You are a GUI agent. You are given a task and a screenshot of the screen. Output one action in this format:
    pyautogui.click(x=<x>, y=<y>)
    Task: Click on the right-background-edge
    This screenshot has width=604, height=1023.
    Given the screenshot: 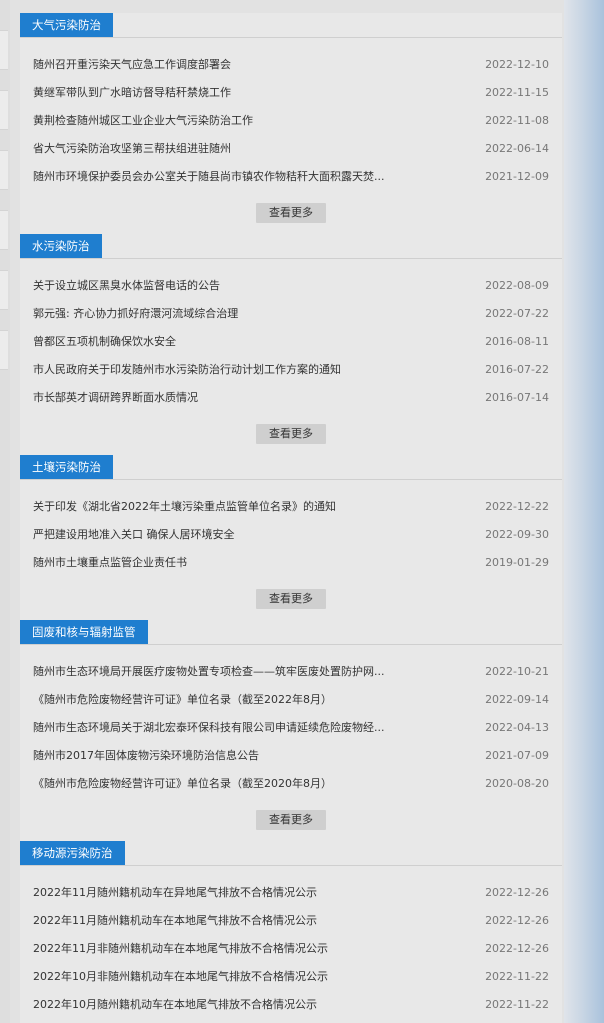 What is the action you would take?
    pyautogui.click(x=584, y=511)
    